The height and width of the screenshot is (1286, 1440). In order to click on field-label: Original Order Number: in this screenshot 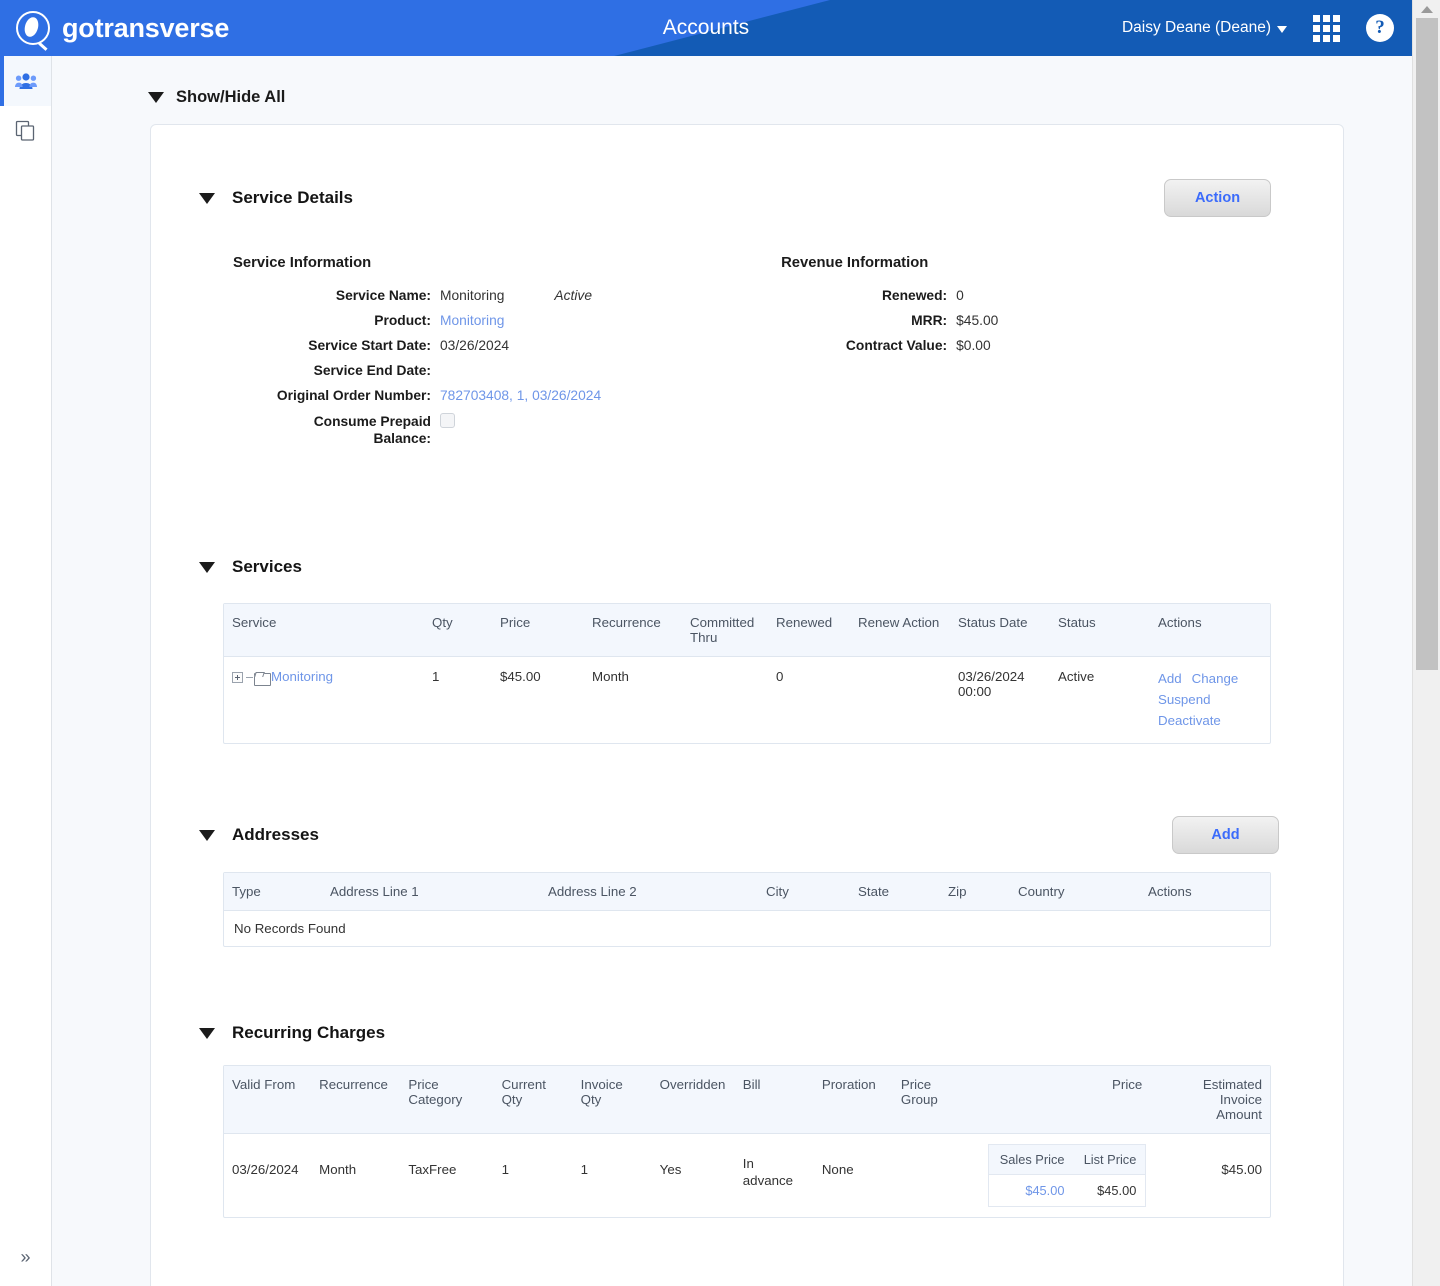, I will do `click(353, 395)`.